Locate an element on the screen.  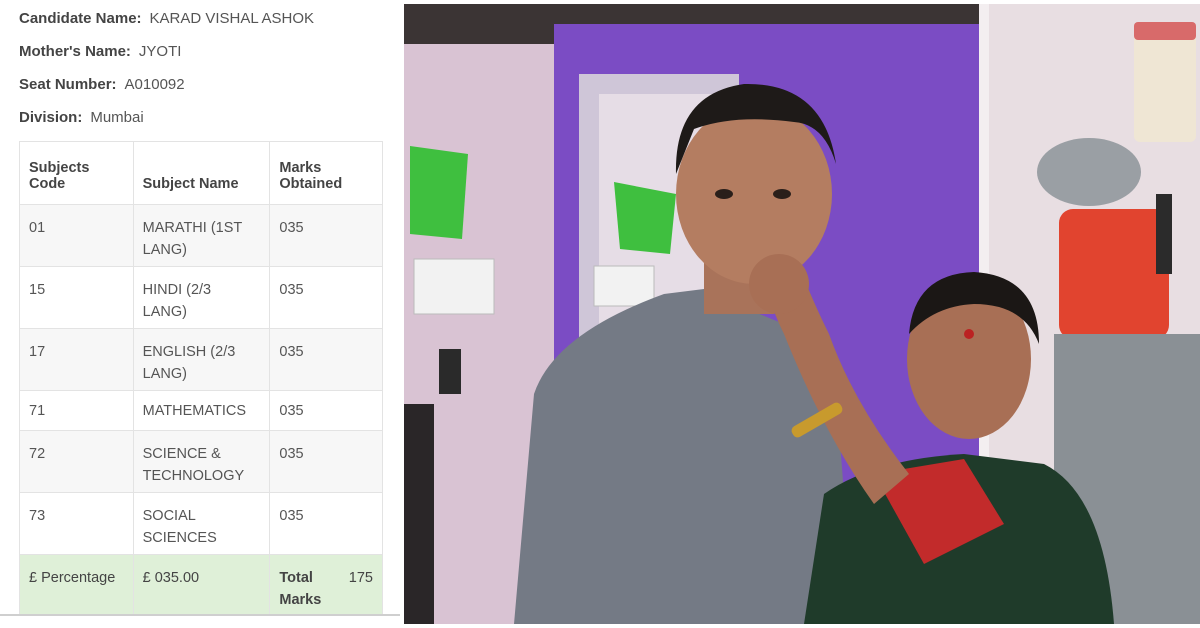
subject-name-line1: ENGLISH (2/3 is located at coordinates (189, 352).